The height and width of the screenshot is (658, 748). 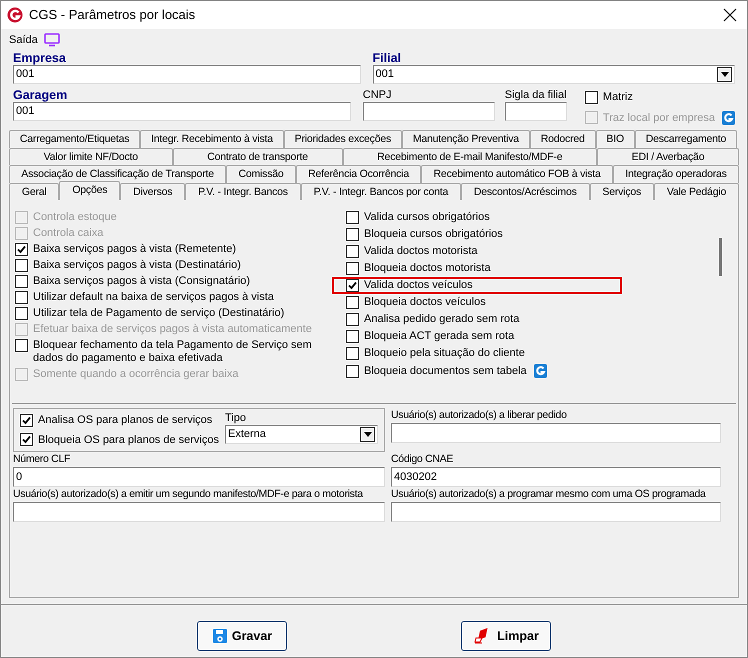 What do you see at coordinates (696, 191) in the screenshot?
I see `tab: Vale Pedágio` at bounding box center [696, 191].